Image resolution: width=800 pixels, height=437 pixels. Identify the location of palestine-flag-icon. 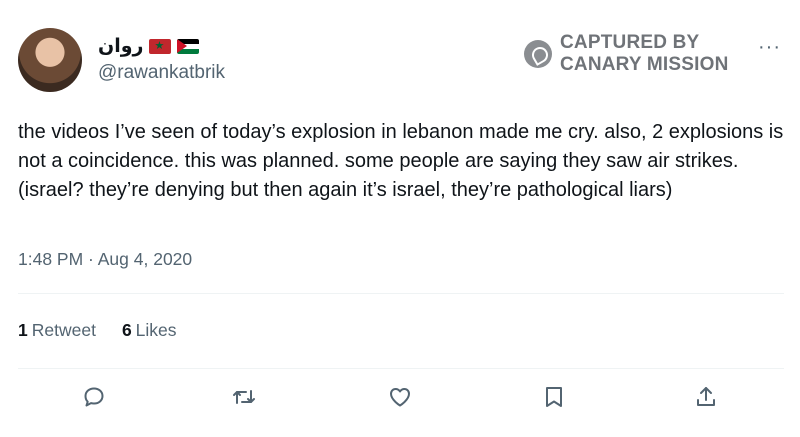
(188, 46).